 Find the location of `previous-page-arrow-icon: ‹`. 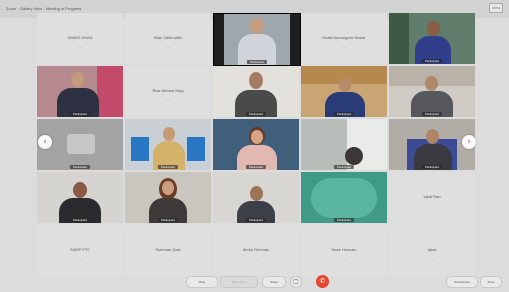

previous-page-arrow-icon: ‹ is located at coordinates (45, 142).